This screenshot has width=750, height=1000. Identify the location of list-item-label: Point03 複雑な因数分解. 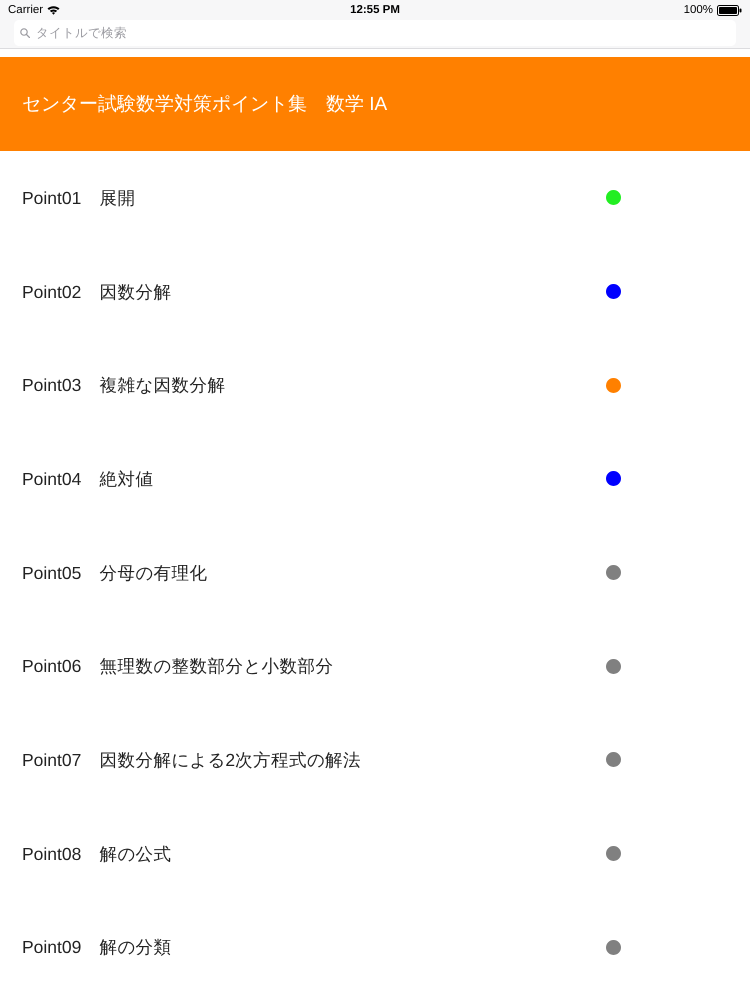
(124, 385).